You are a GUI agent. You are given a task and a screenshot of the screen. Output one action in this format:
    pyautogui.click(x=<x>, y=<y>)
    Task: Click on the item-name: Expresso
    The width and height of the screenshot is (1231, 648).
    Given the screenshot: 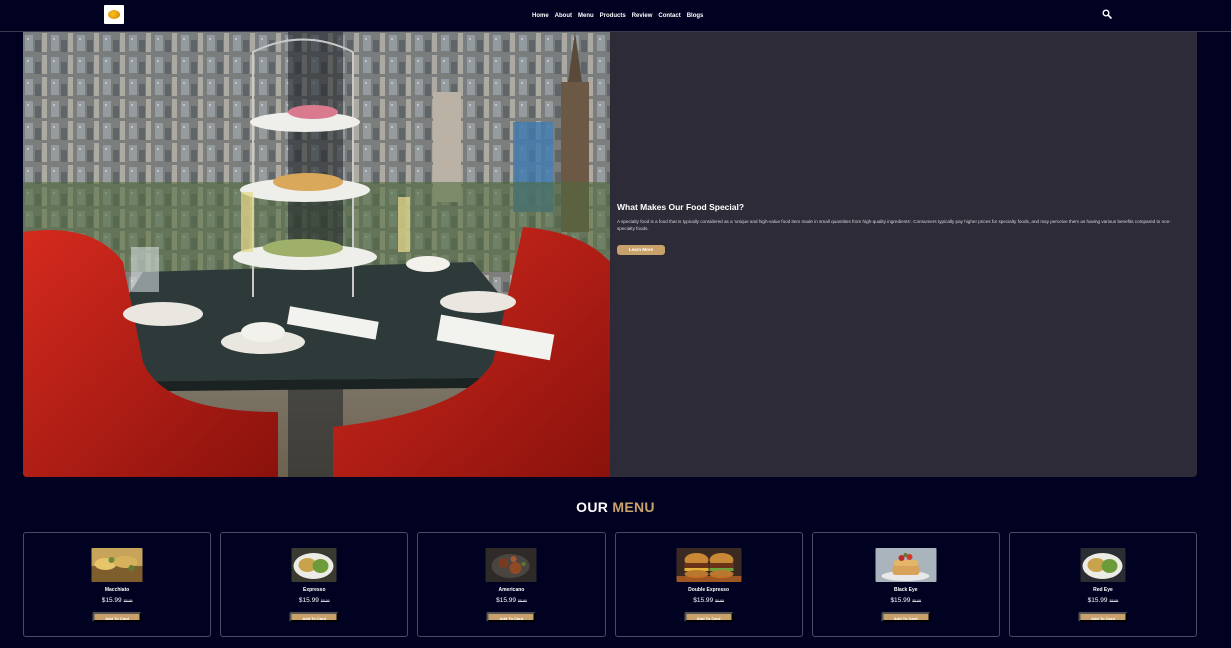 What is the action you would take?
    pyautogui.click(x=314, y=590)
    